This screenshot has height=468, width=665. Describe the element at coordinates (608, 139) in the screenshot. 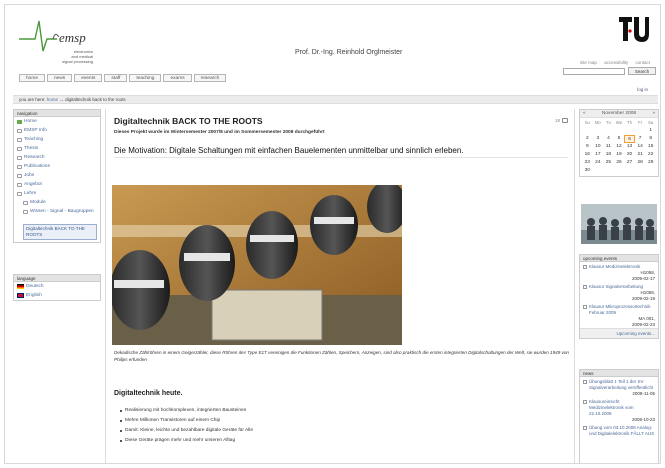

I see `calendar-day: 4` at that location.